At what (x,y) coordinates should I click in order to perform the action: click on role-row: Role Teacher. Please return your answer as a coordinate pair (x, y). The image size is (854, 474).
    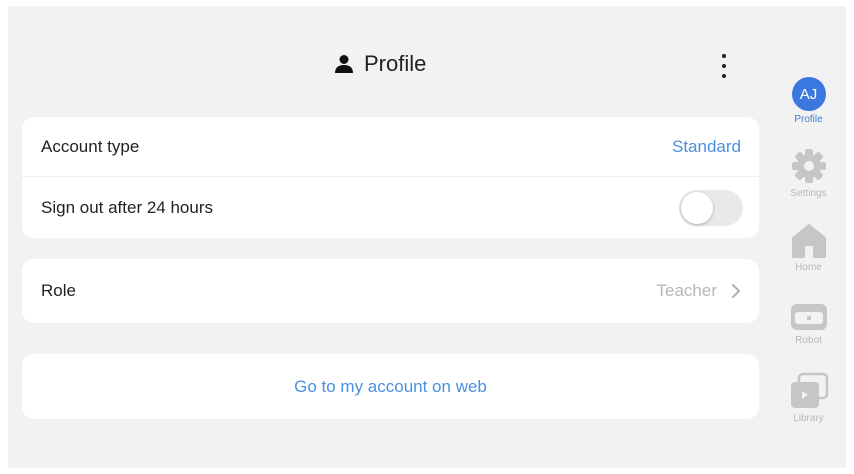
    Looking at the image, I should click on (390, 291).